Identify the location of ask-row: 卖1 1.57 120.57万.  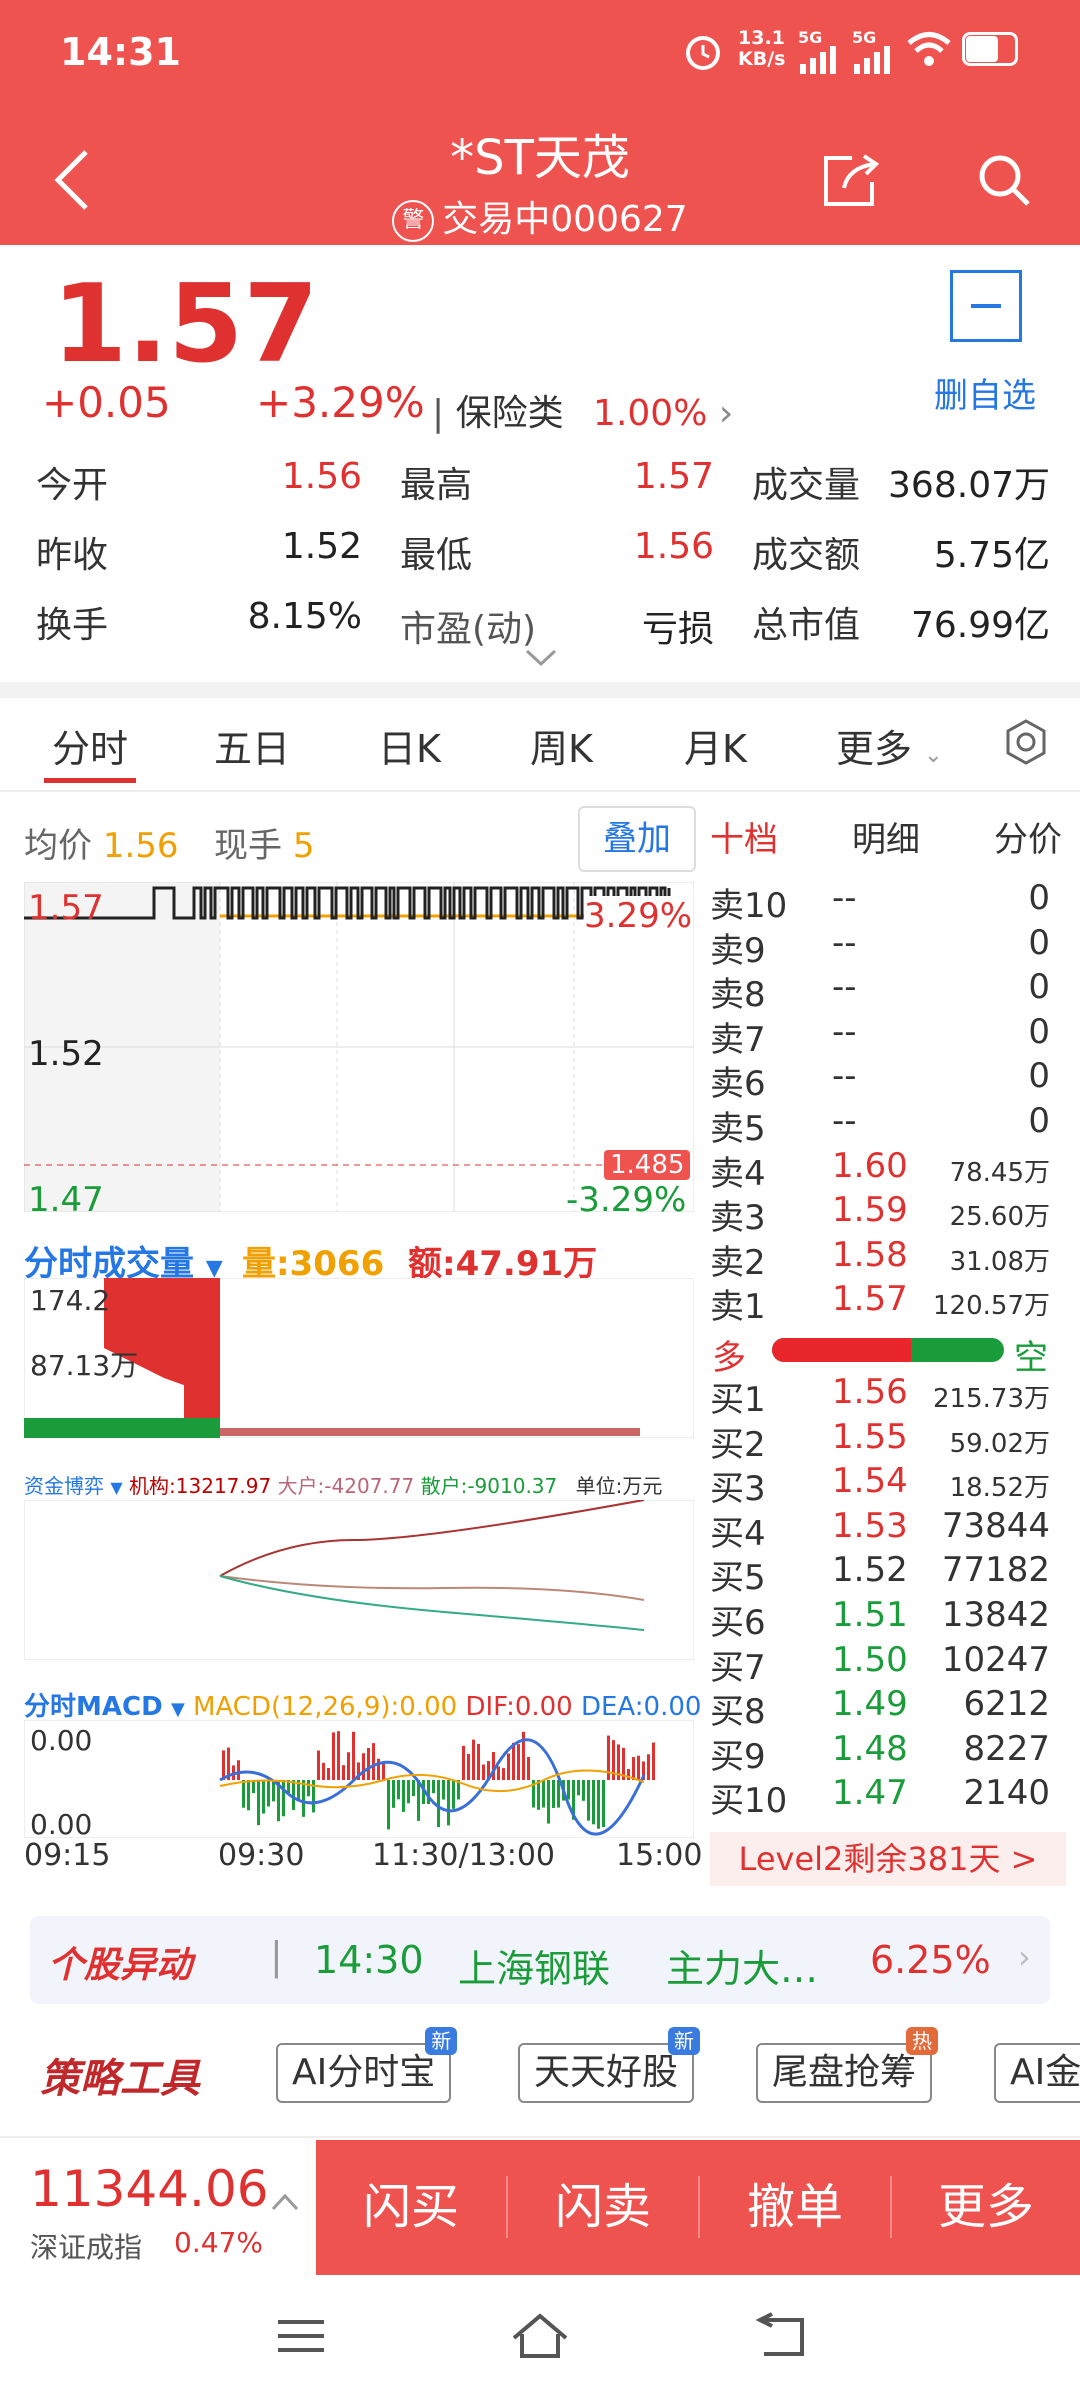
(880, 1303).